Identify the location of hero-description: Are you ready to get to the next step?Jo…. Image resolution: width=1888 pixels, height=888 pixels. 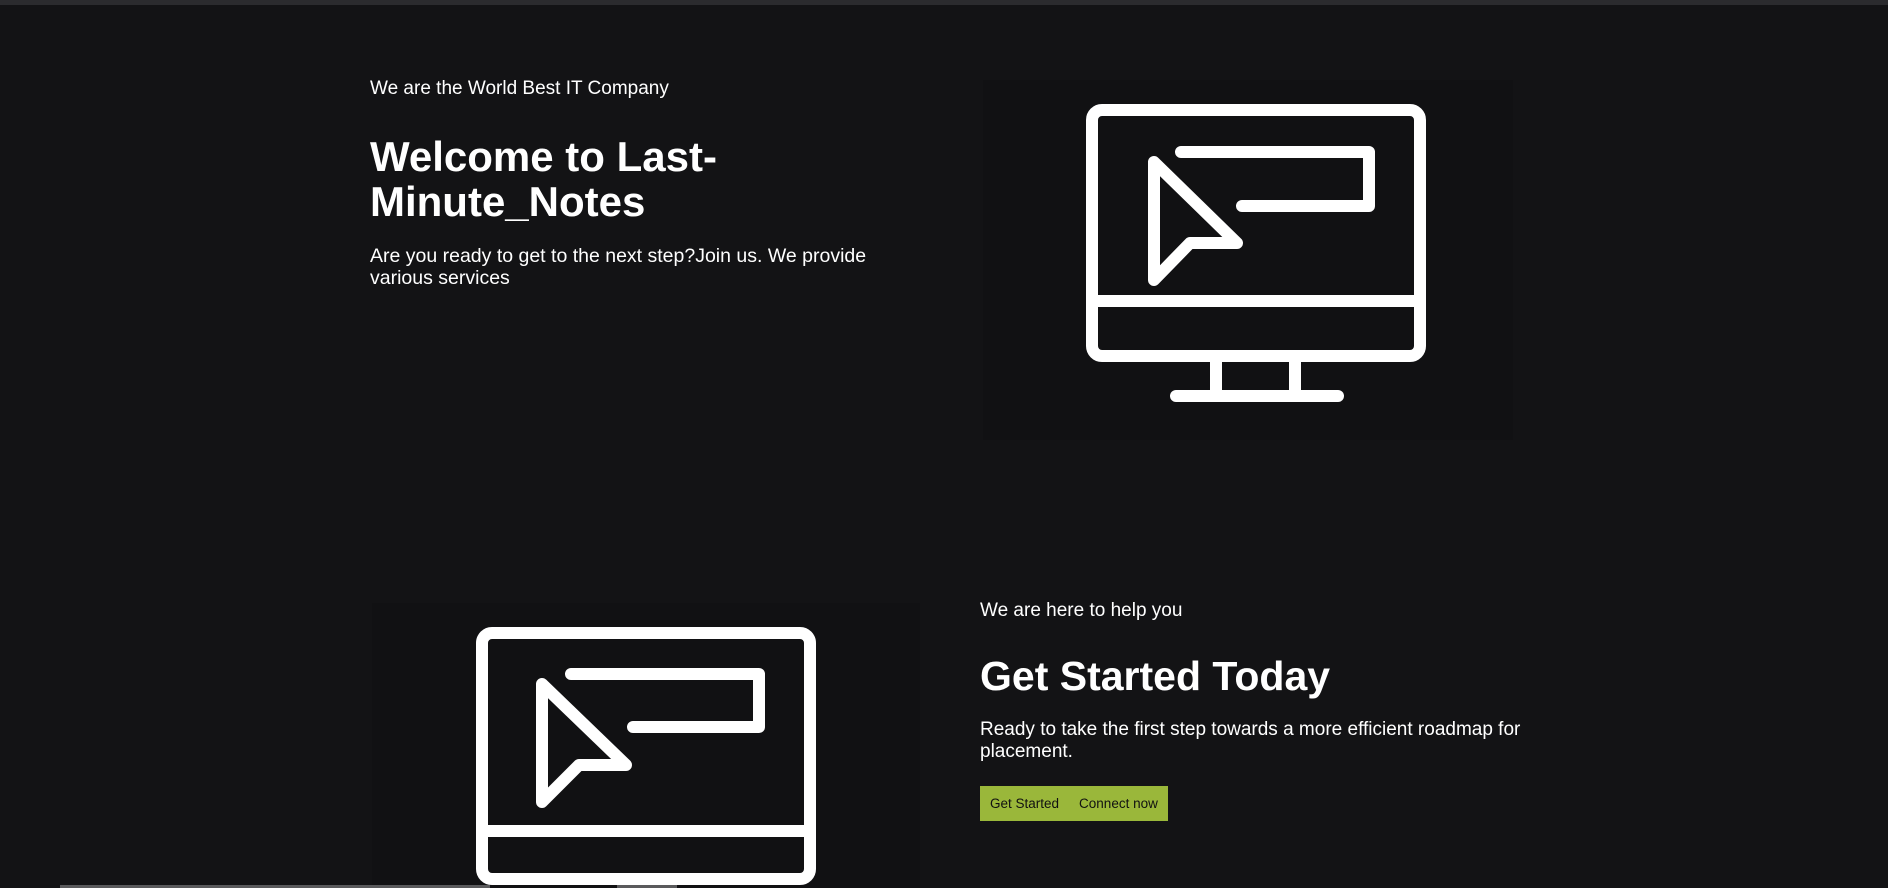
(618, 267).